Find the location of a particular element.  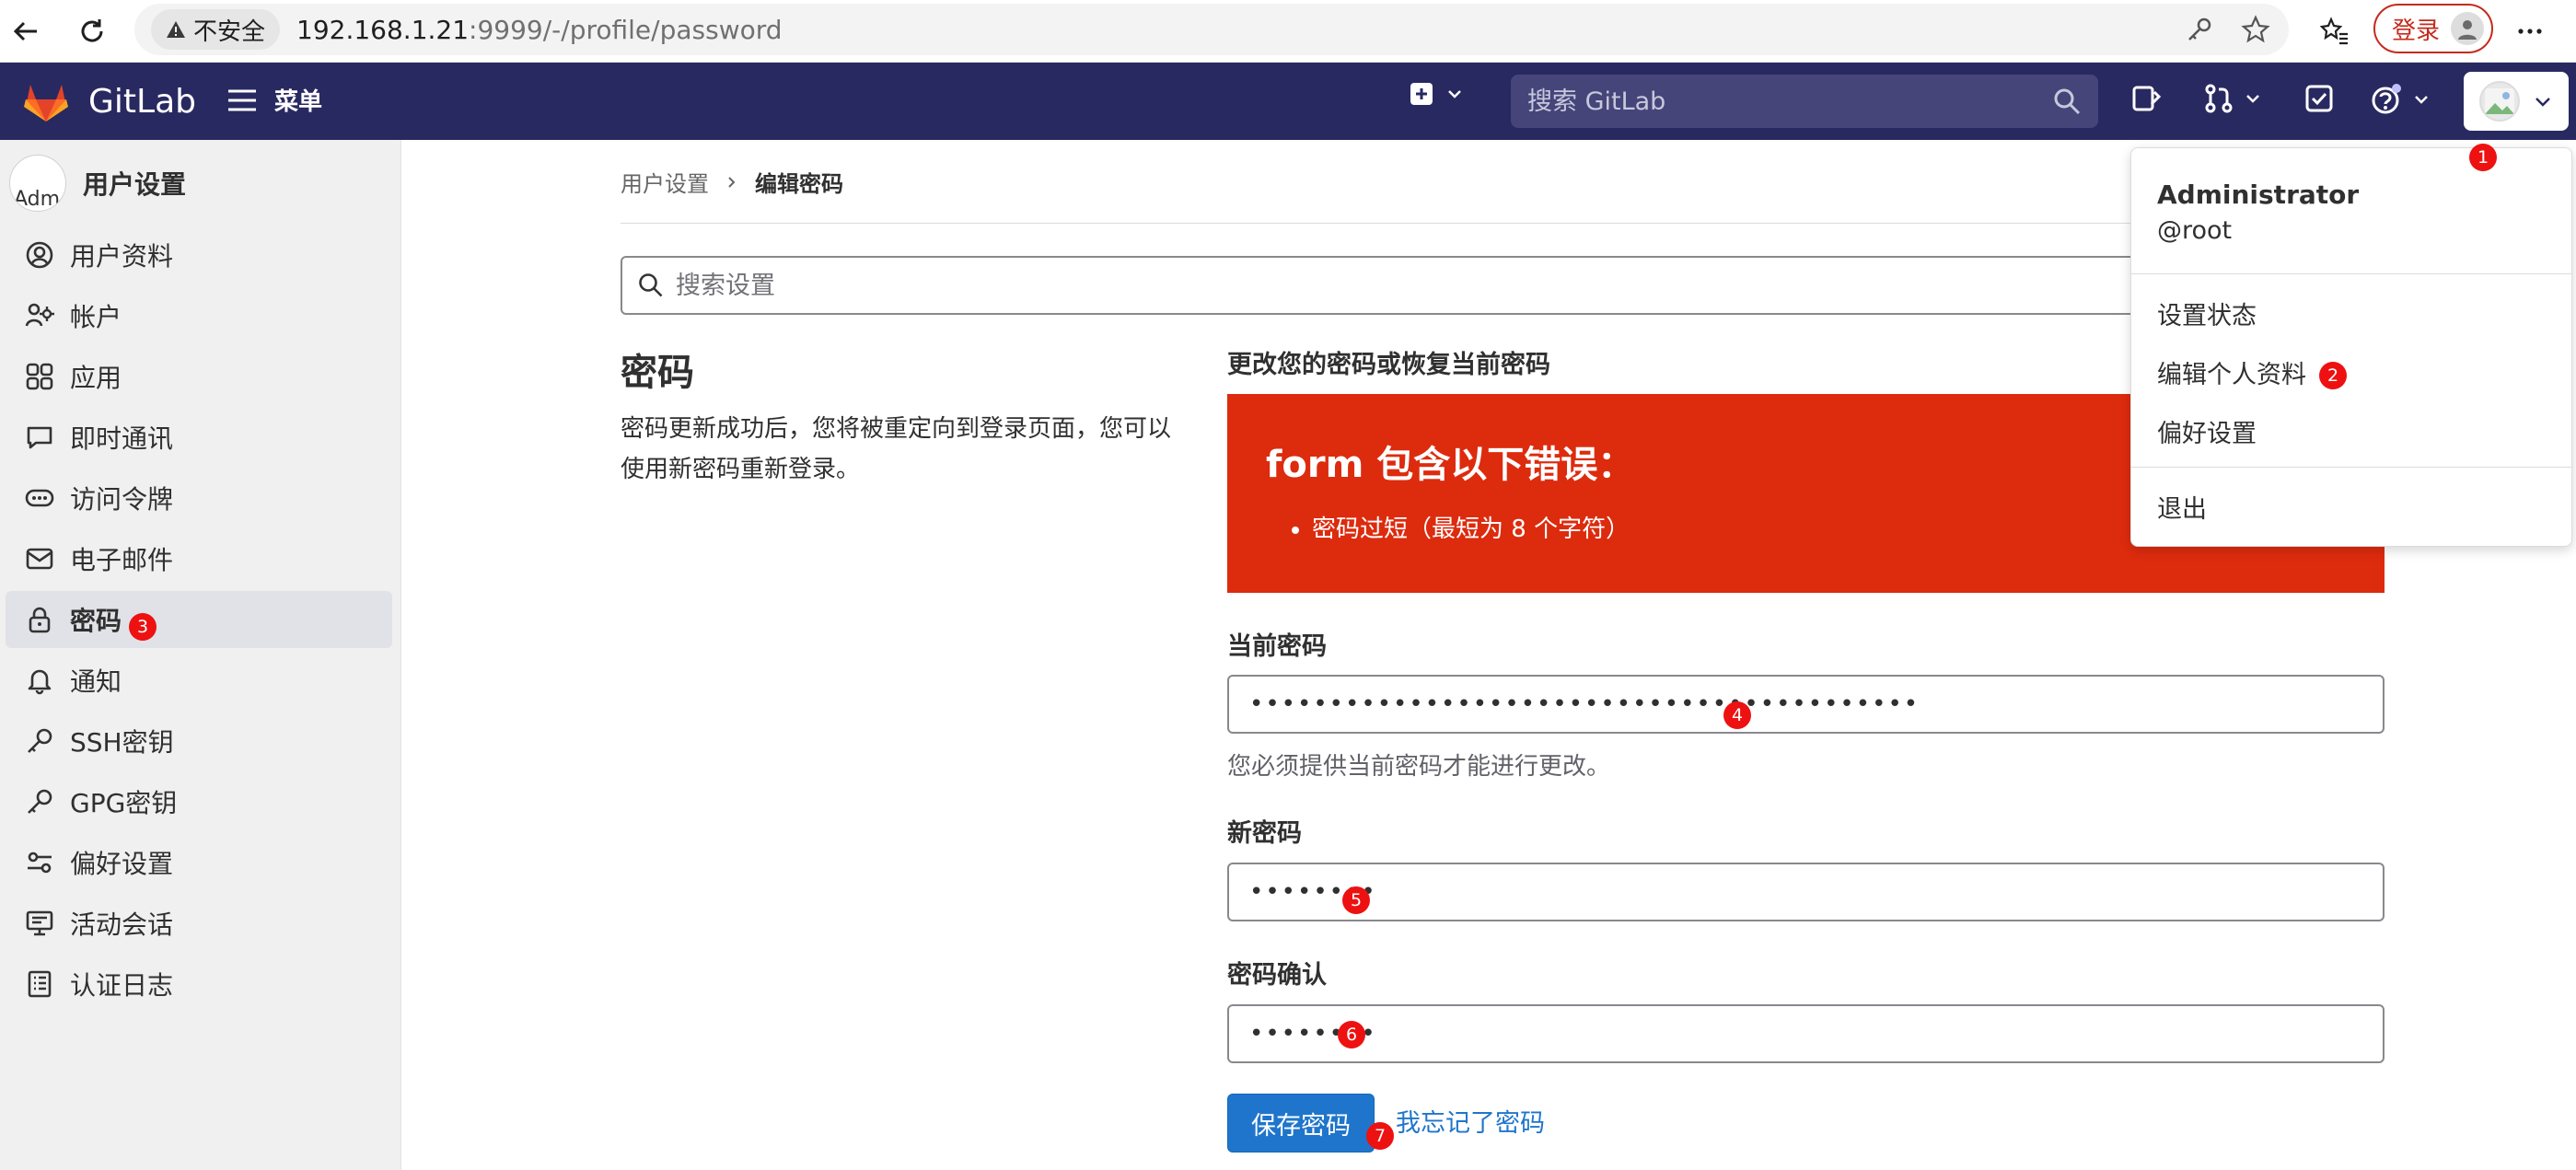

gitlab-home-link: GitLab is located at coordinates (109, 101).